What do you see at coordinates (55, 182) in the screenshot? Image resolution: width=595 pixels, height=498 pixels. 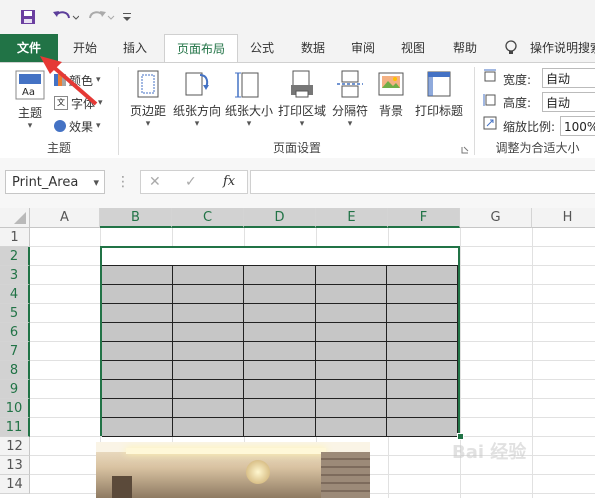 I see `name-box: Print_Area ▾` at bounding box center [55, 182].